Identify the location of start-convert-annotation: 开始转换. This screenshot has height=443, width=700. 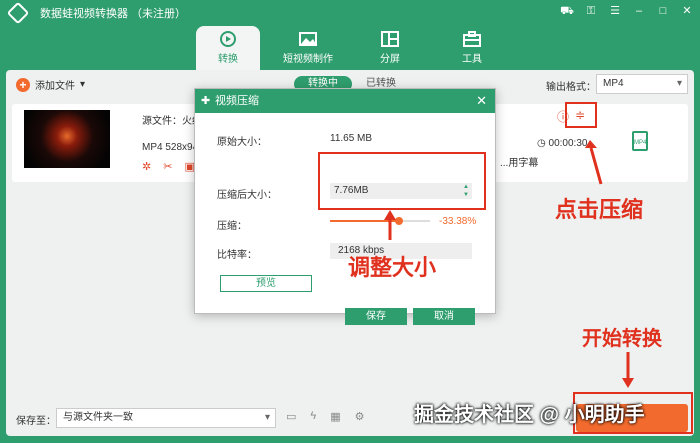
(622, 339).